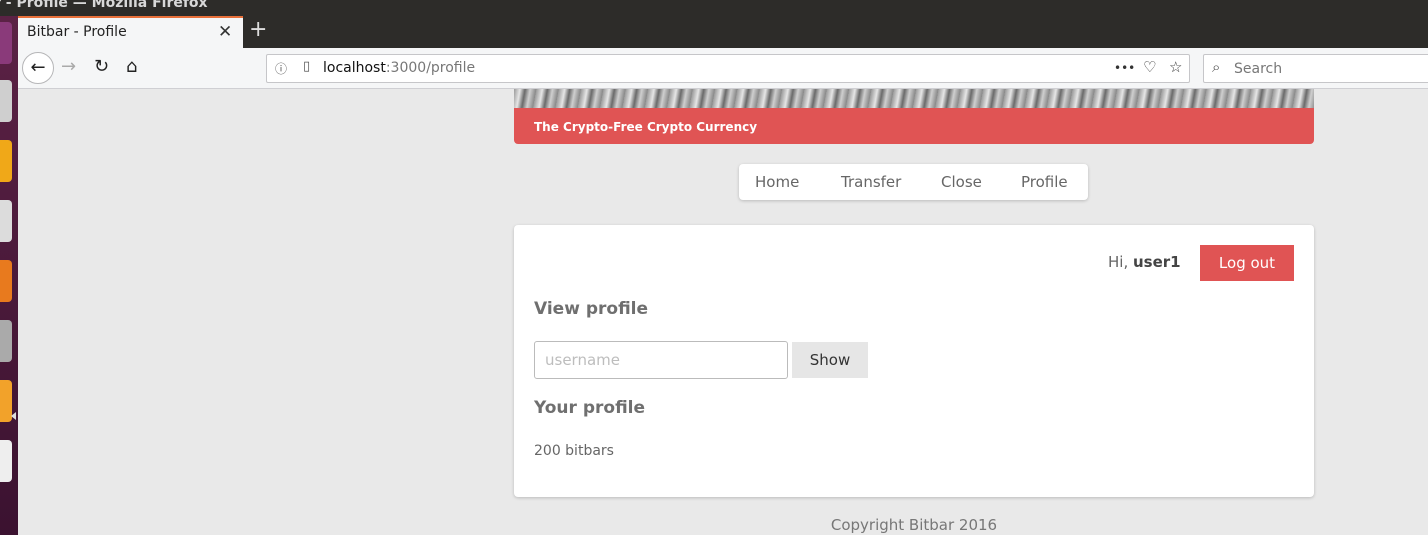  I want to click on site-nav: Home Transfer Close Profile, so click(913, 182).